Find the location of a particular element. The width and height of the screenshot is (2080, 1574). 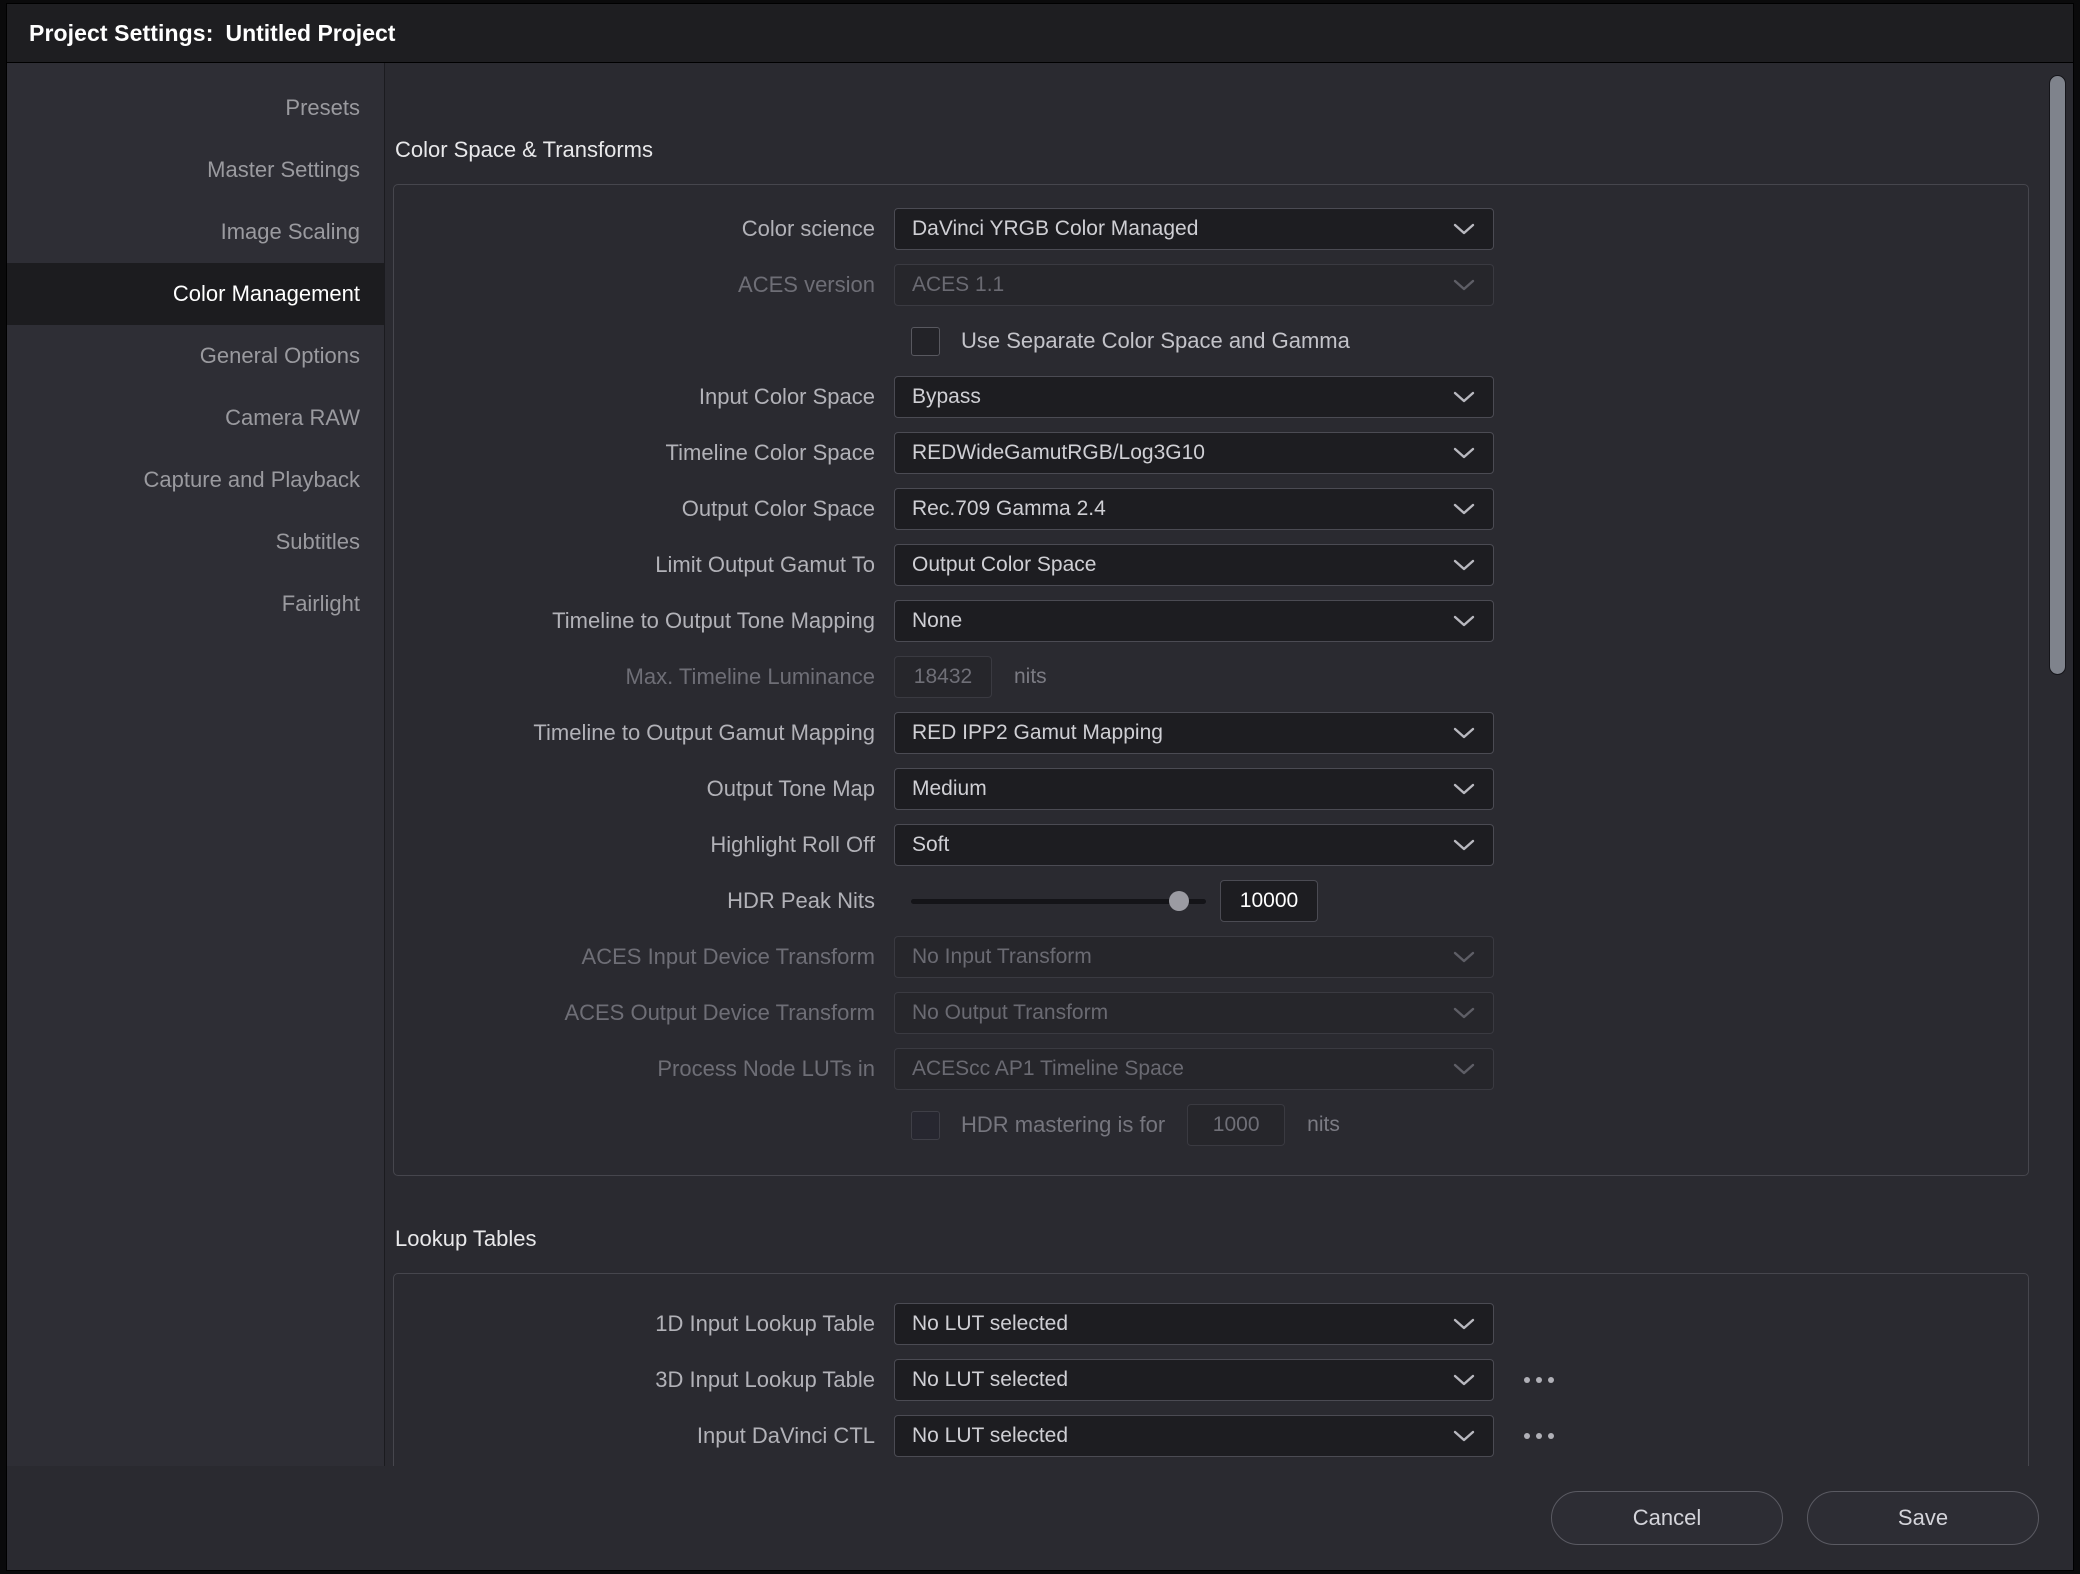

label-limit-output-gamut: Limit Output Gamut To is located at coordinates (765, 564).